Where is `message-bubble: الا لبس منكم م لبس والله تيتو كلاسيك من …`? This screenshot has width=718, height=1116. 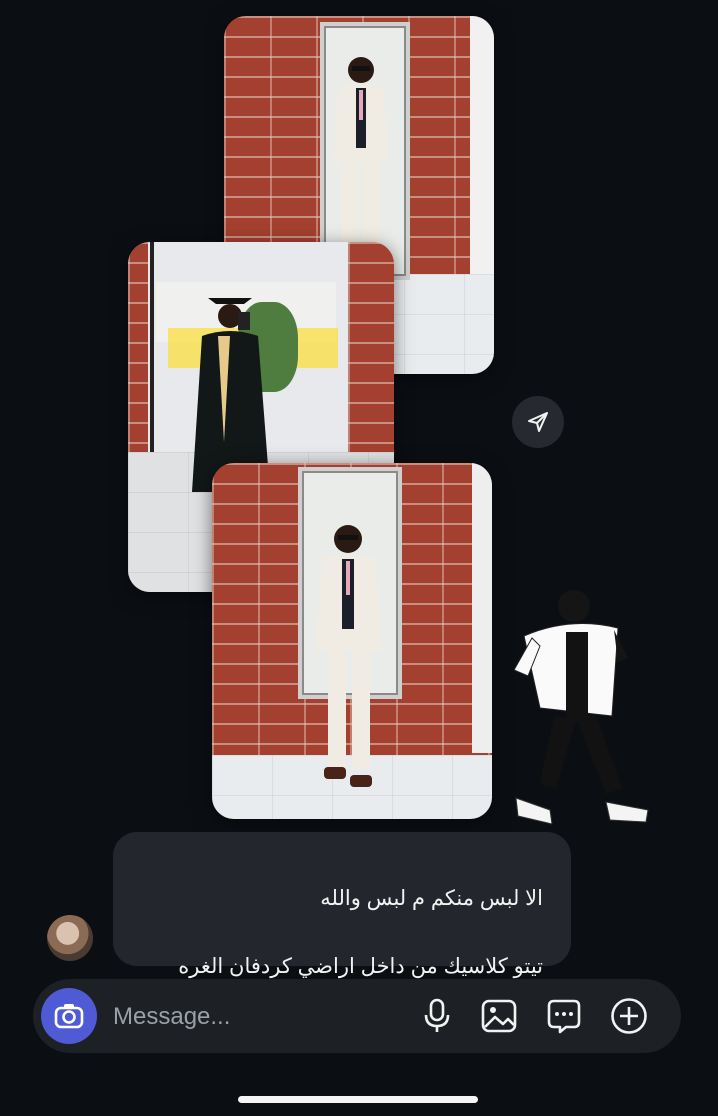
message-bubble: الا لبس منكم م لبس والله تيتو كلاسيك من … is located at coordinates (342, 940).